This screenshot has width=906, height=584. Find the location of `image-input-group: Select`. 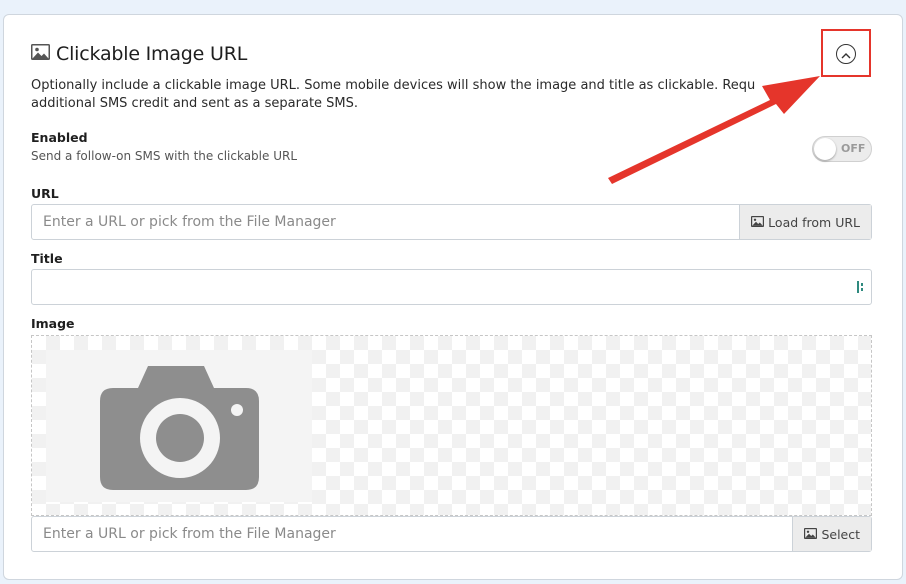

image-input-group: Select is located at coordinates (451, 534).